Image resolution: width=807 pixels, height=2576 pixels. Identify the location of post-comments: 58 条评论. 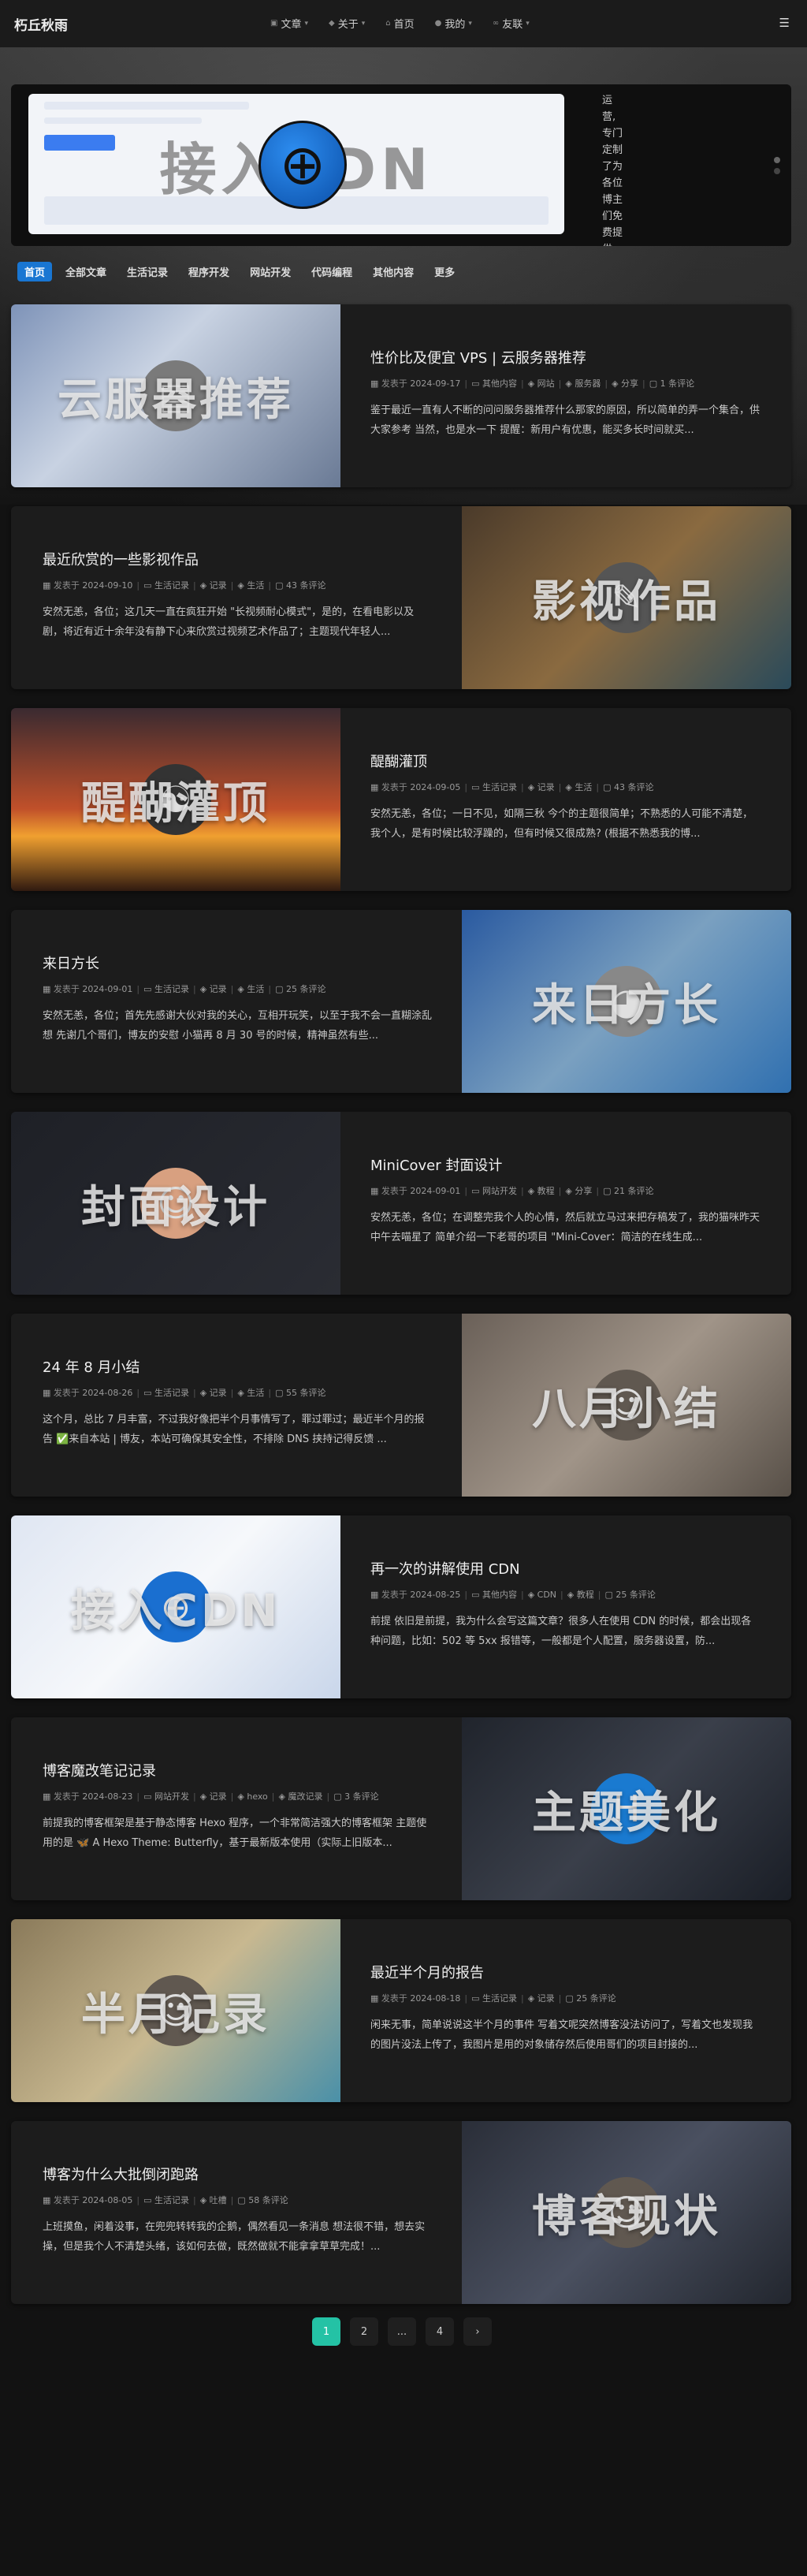
(268, 2200).